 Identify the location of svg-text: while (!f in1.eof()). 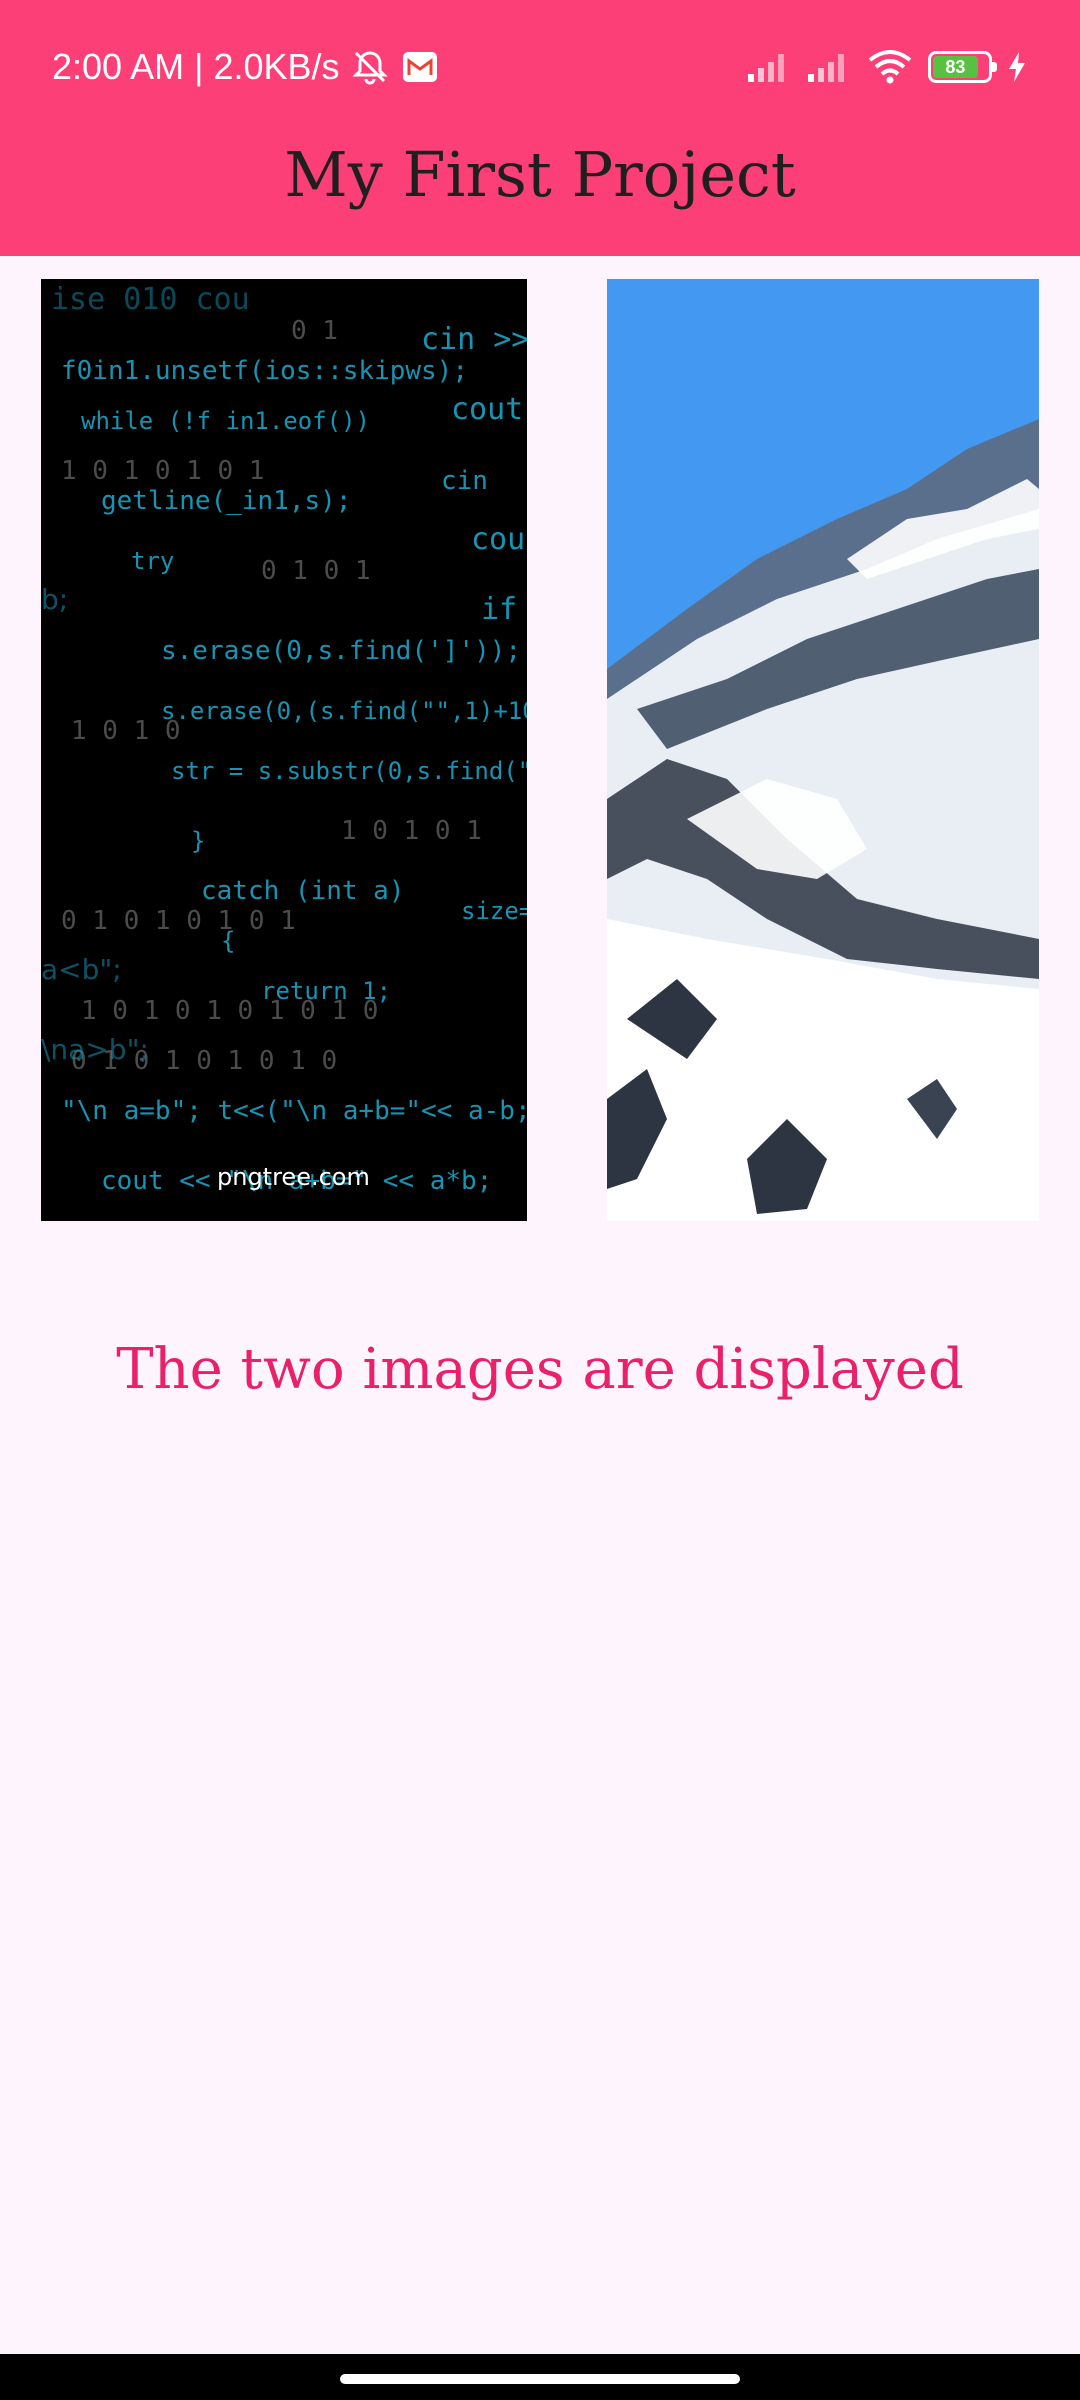
(225, 421).